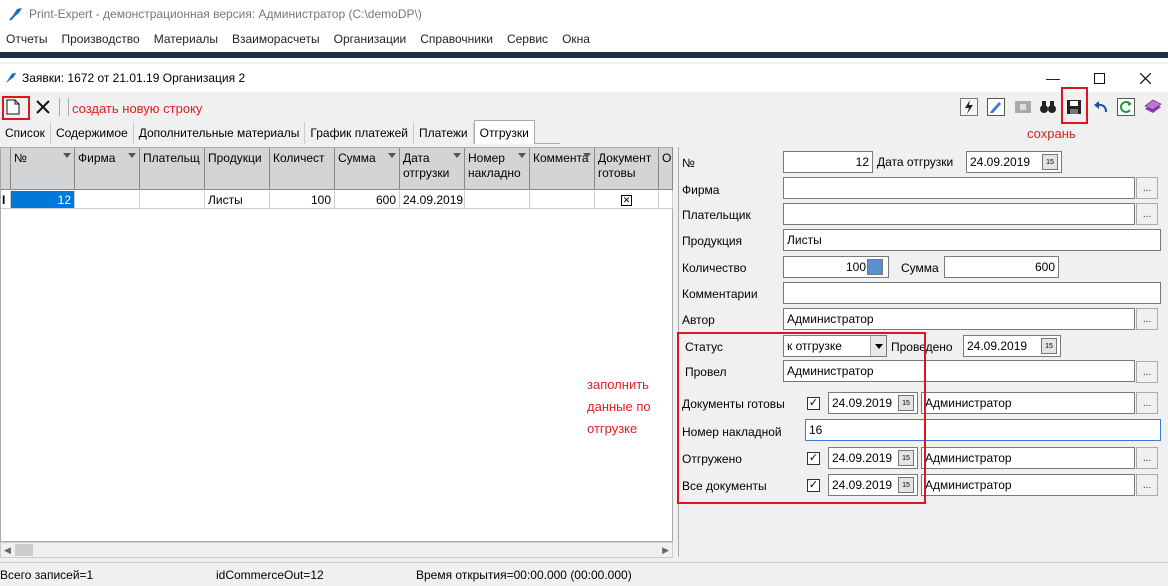 The width and height of the screenshot is (1168, 586). What do you see at coordinates (584, 56) in the screenshot?
I see `mdi-frame-band` at bounding box center [584, 56].